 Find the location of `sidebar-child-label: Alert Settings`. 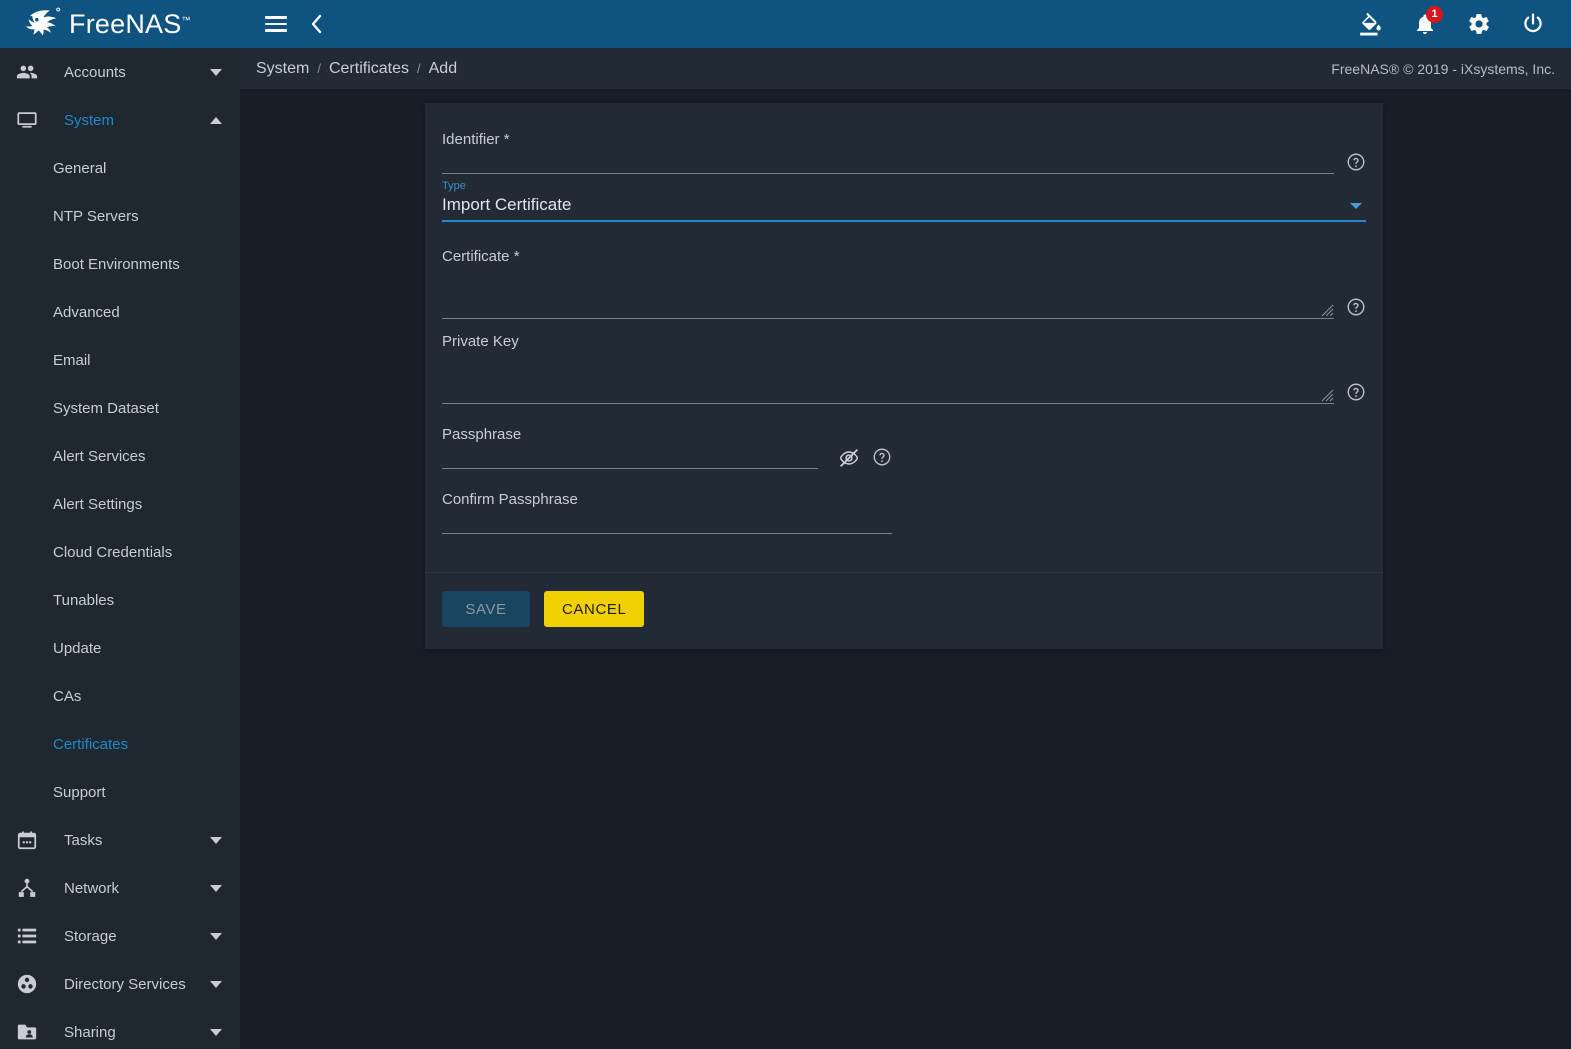

sidebar-child-label: Alert Settings is located at coordinates (98, 504).